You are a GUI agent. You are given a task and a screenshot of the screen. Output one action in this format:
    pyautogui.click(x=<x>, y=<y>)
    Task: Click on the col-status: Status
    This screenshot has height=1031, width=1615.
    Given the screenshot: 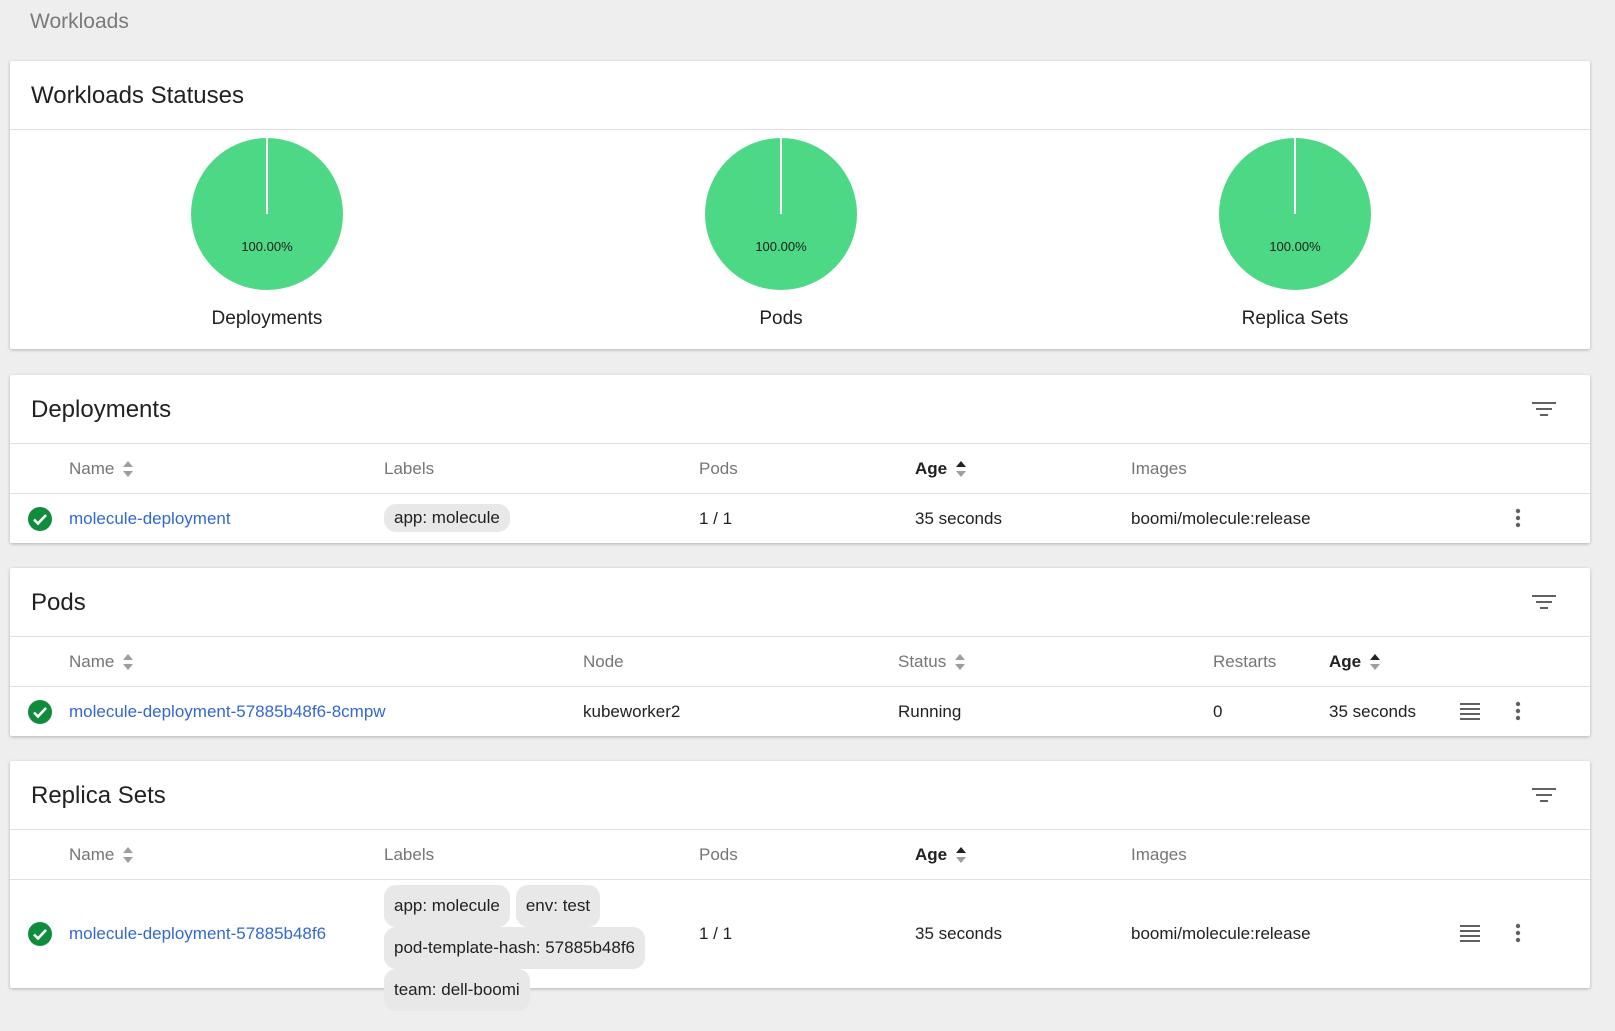 What is the action you would take?
    pyautogui.click(x=932, y=662)
    